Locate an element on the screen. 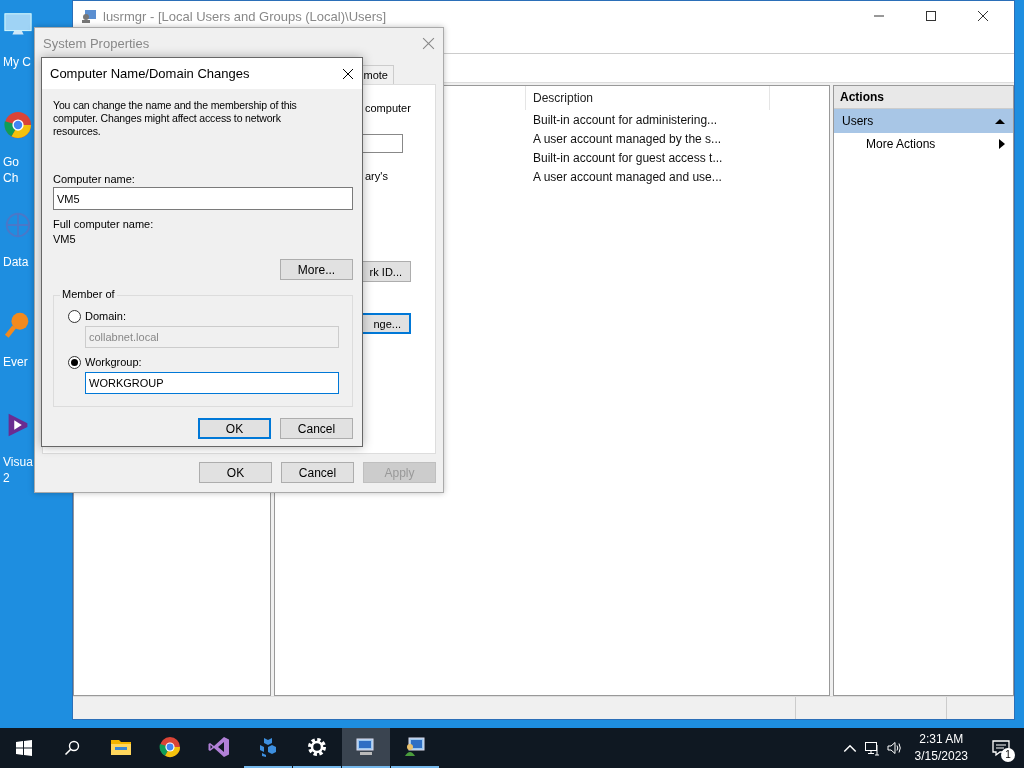  section-label: Users is located at coordinates (858, 121).